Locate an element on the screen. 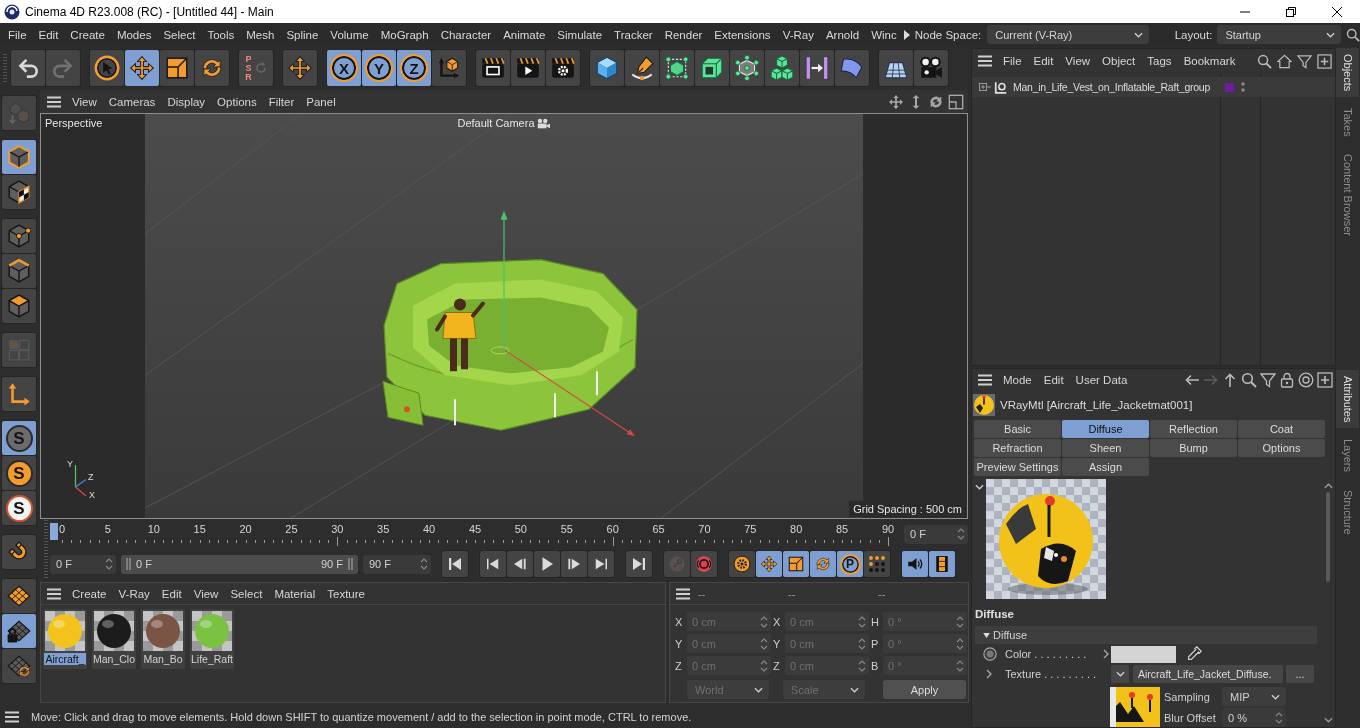  start-frame-field: 0 F is located at coordinates (83, 564).